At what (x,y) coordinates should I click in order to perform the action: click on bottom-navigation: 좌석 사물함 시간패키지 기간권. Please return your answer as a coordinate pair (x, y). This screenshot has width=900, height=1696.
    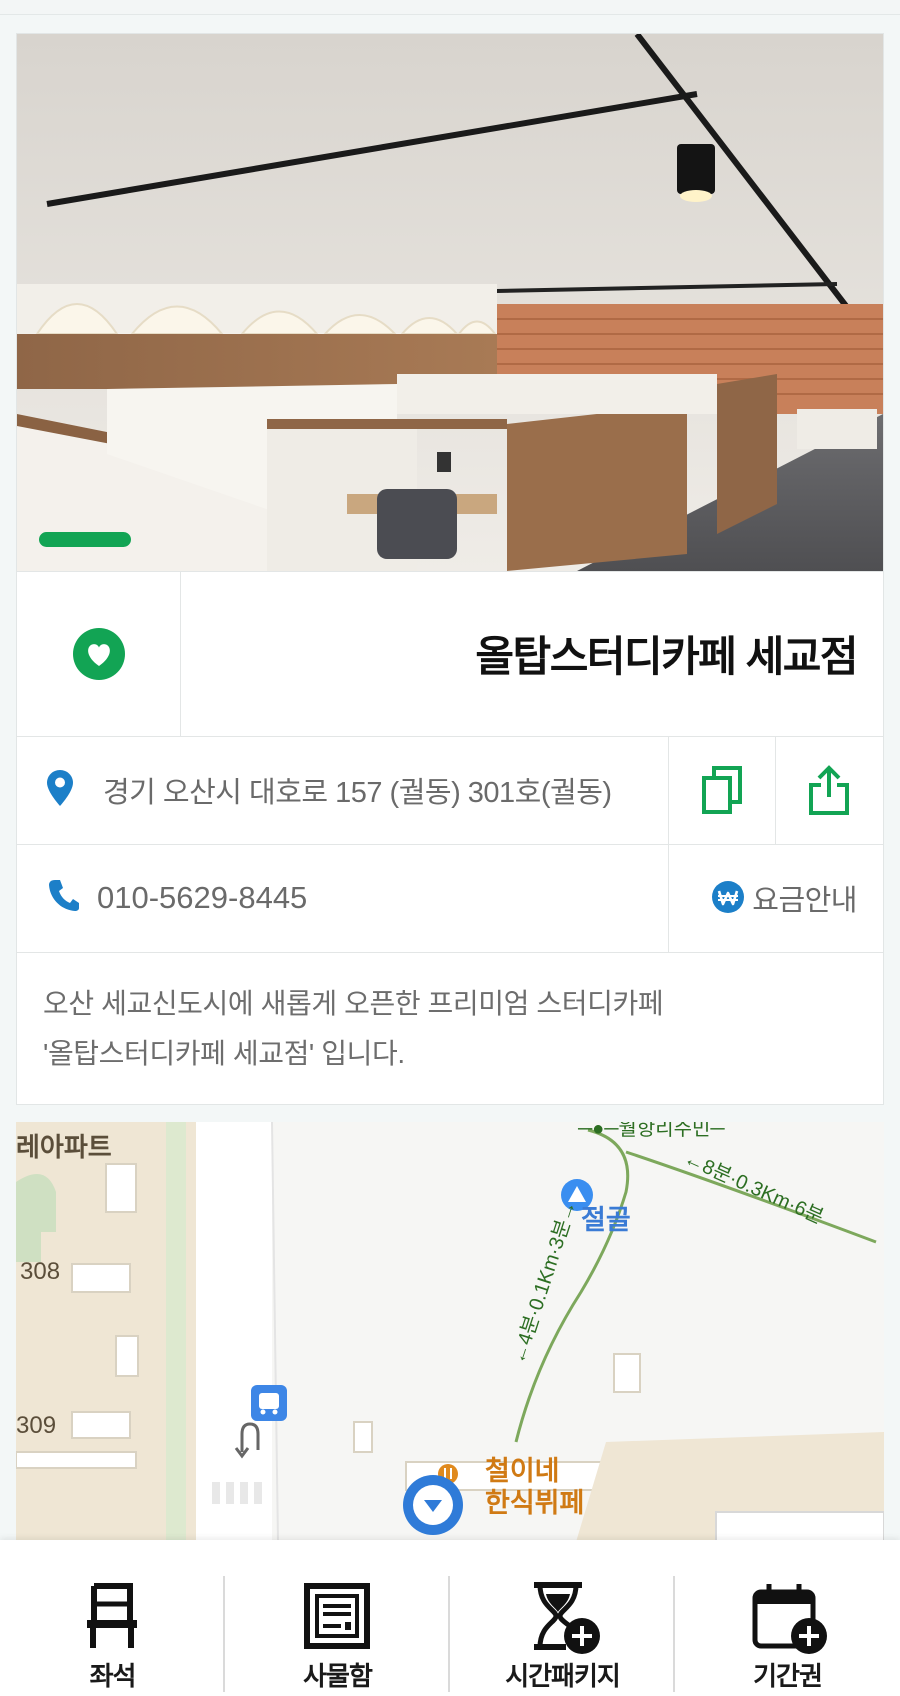
    Looking at the image, I should click on (450, 1618).